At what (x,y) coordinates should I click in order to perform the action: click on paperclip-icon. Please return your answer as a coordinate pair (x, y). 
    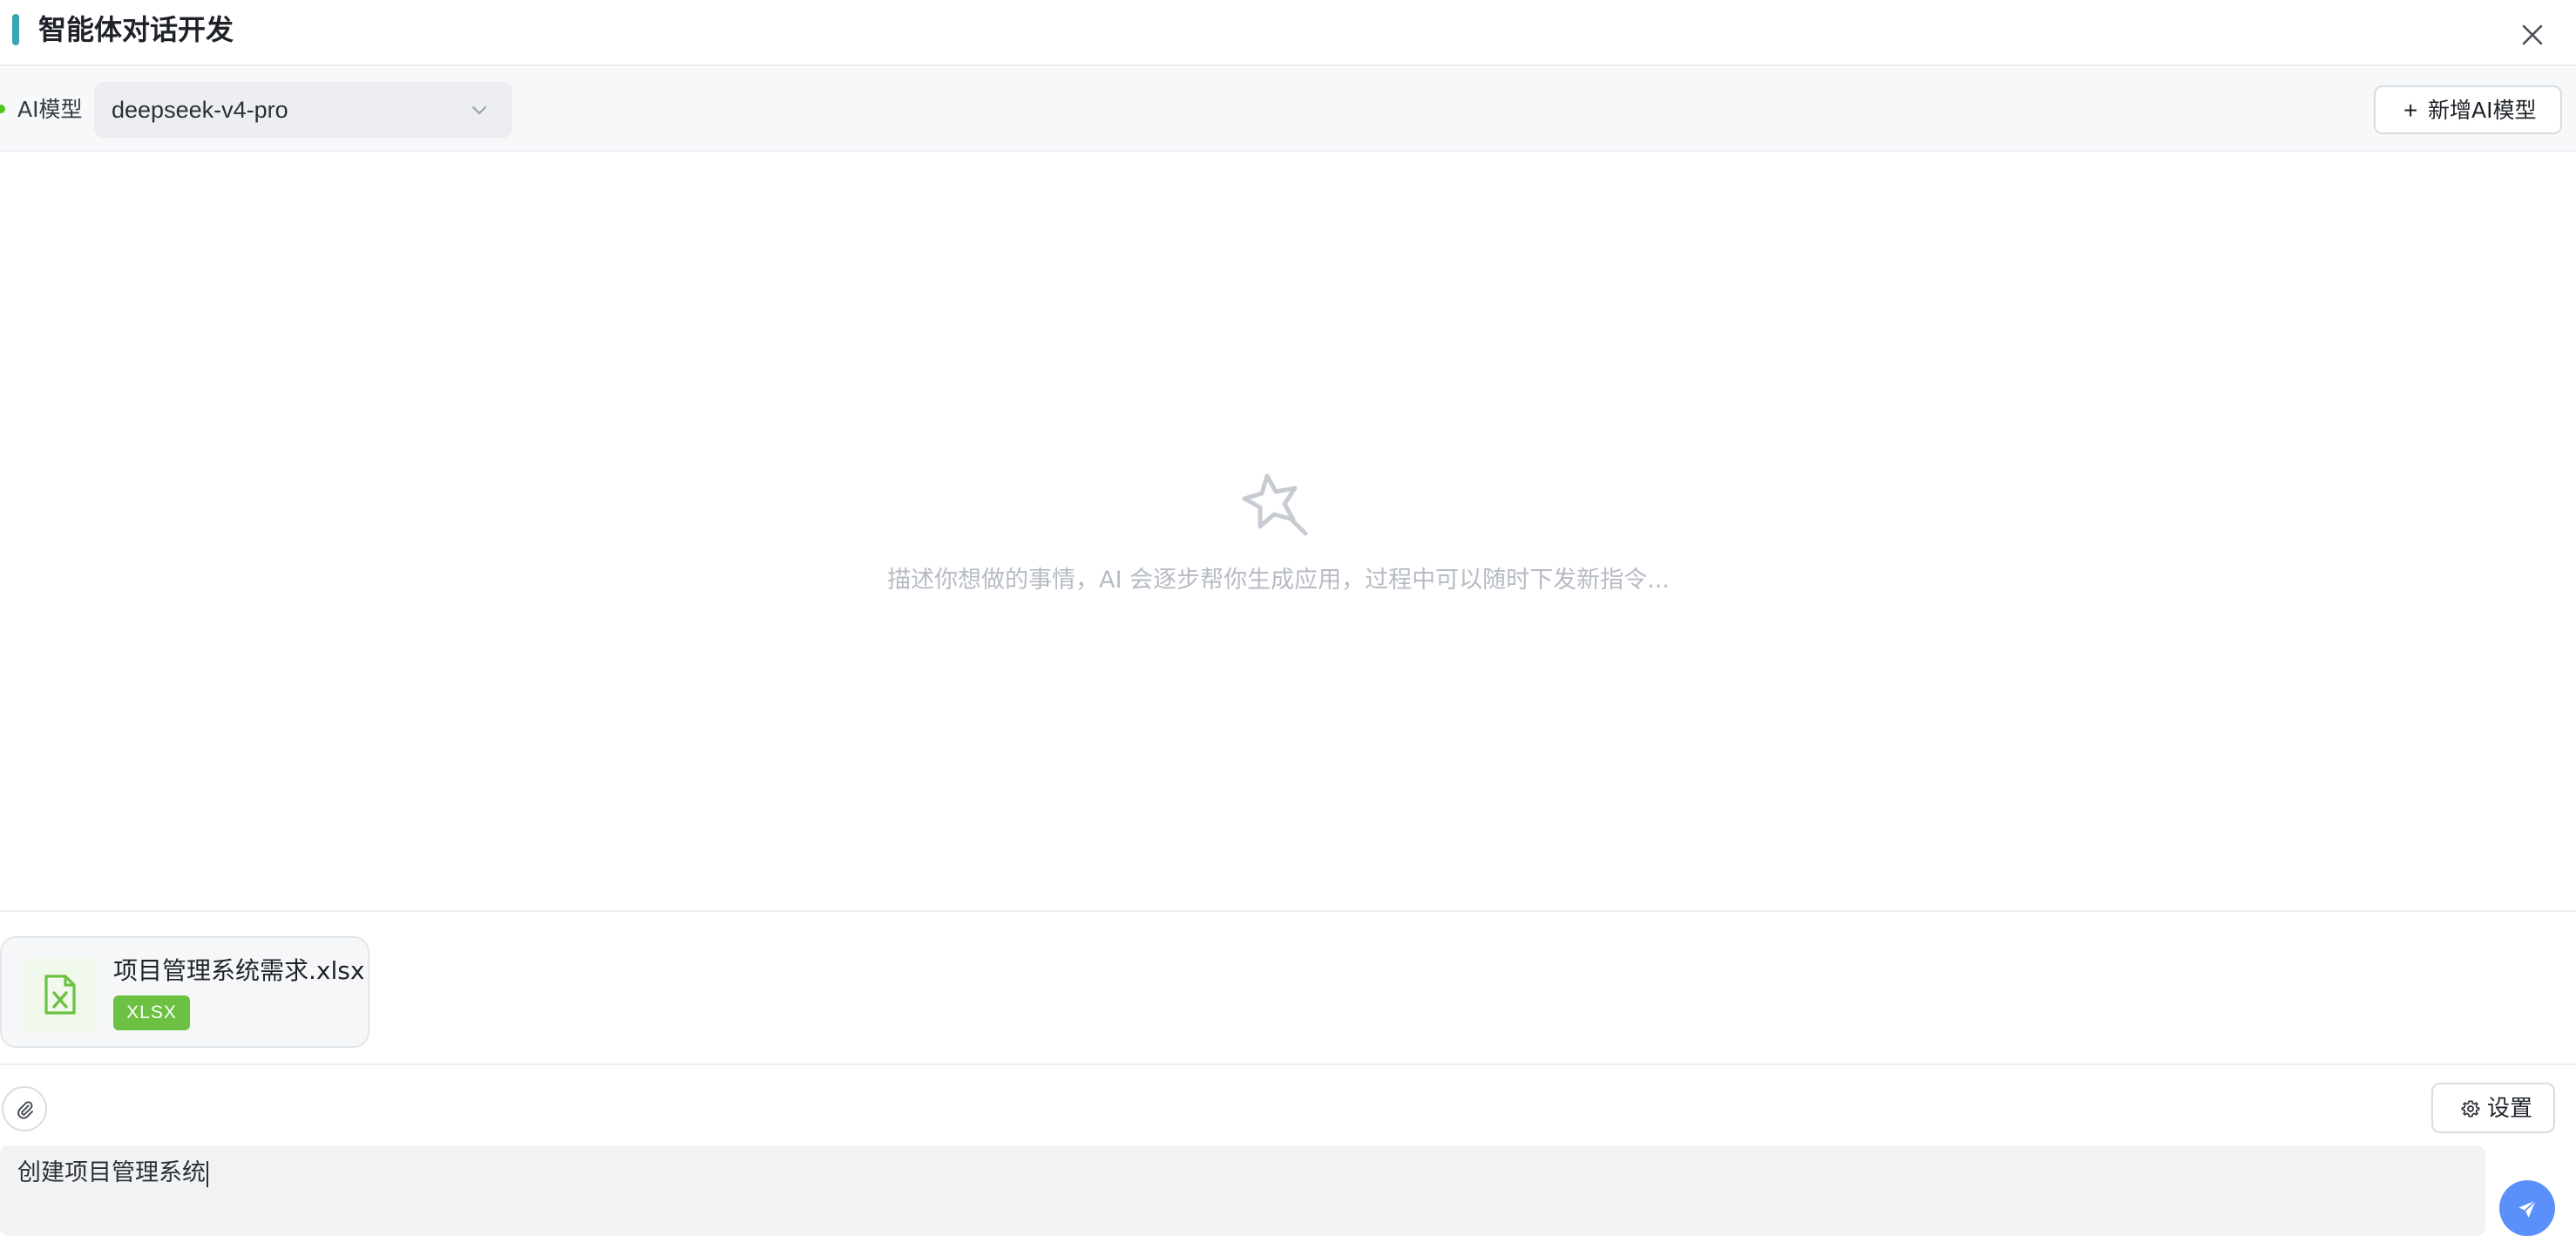
    Looking at the image, I should click on (25, 1110).